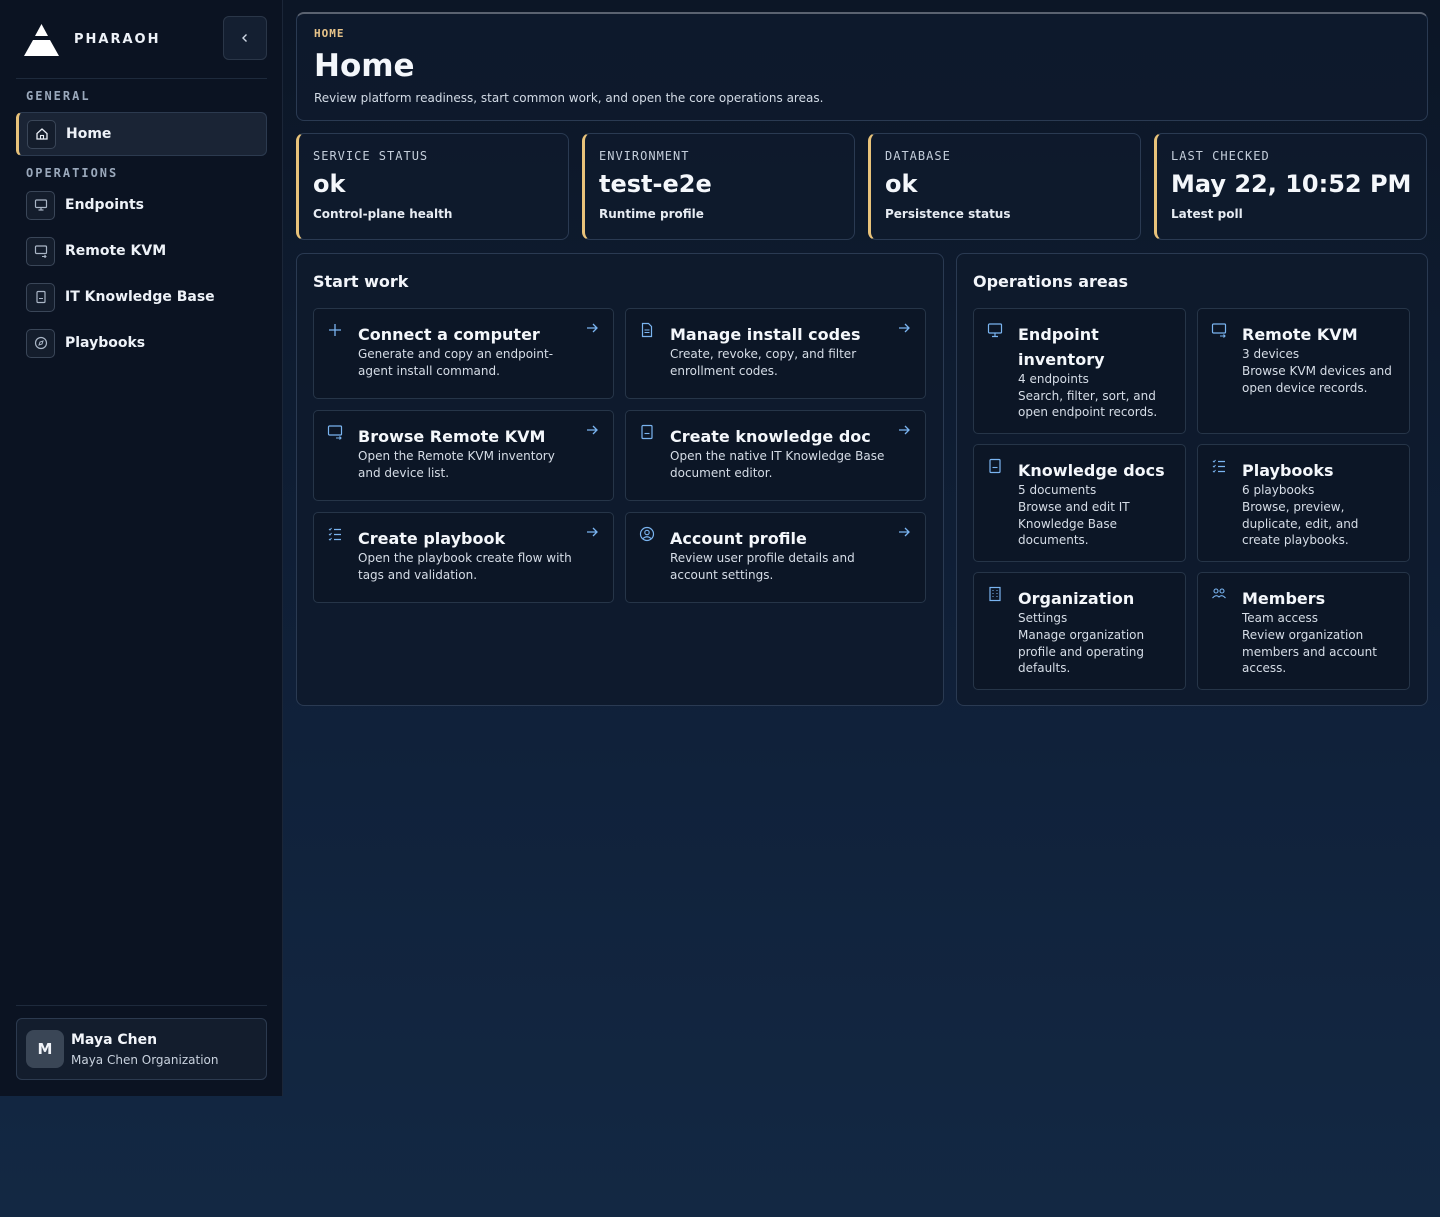 The image size is (1440, 1217). Describe the element at coordinates (1076, 598) in the screenshot. I see `card-title: Organization` at that location.